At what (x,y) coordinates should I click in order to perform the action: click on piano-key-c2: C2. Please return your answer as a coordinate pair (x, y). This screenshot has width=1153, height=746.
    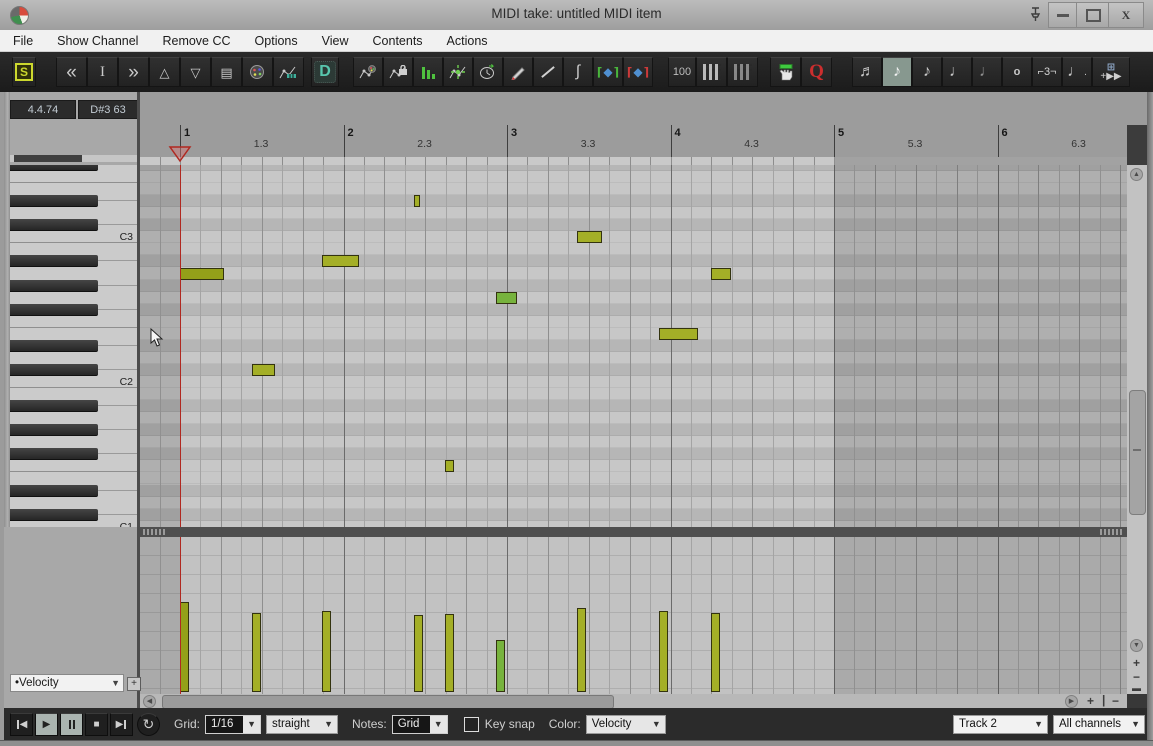
    Looking at the image, I should click on (73, 382).